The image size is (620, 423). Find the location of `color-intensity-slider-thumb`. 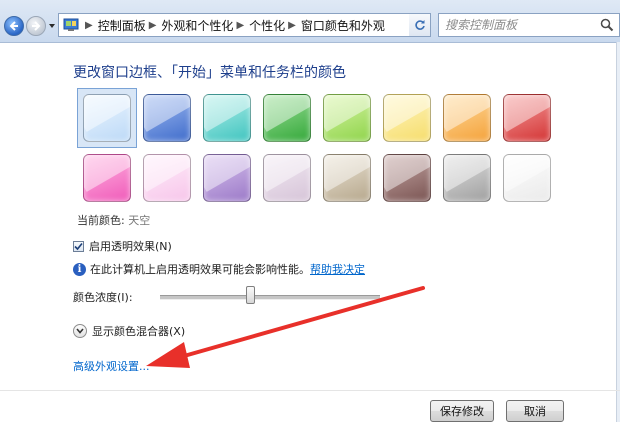

color-intensity-slider-thumb is located at coordinates (251, 295).